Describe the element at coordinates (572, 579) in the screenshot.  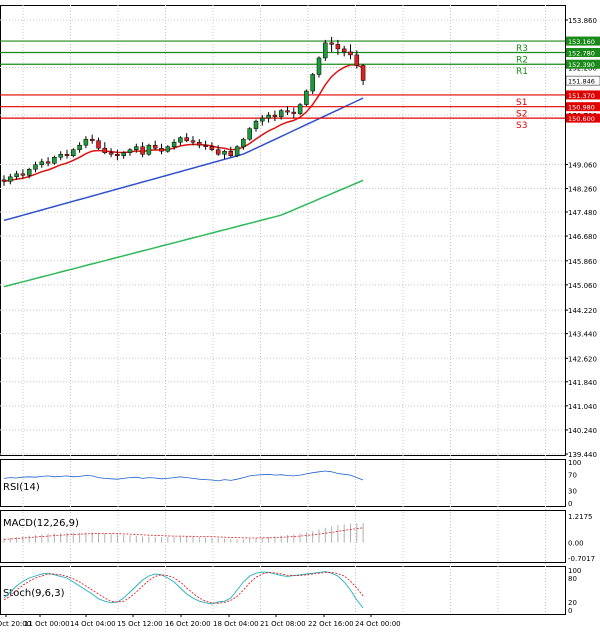
I see `stoch-tick-label: 80` at that location.